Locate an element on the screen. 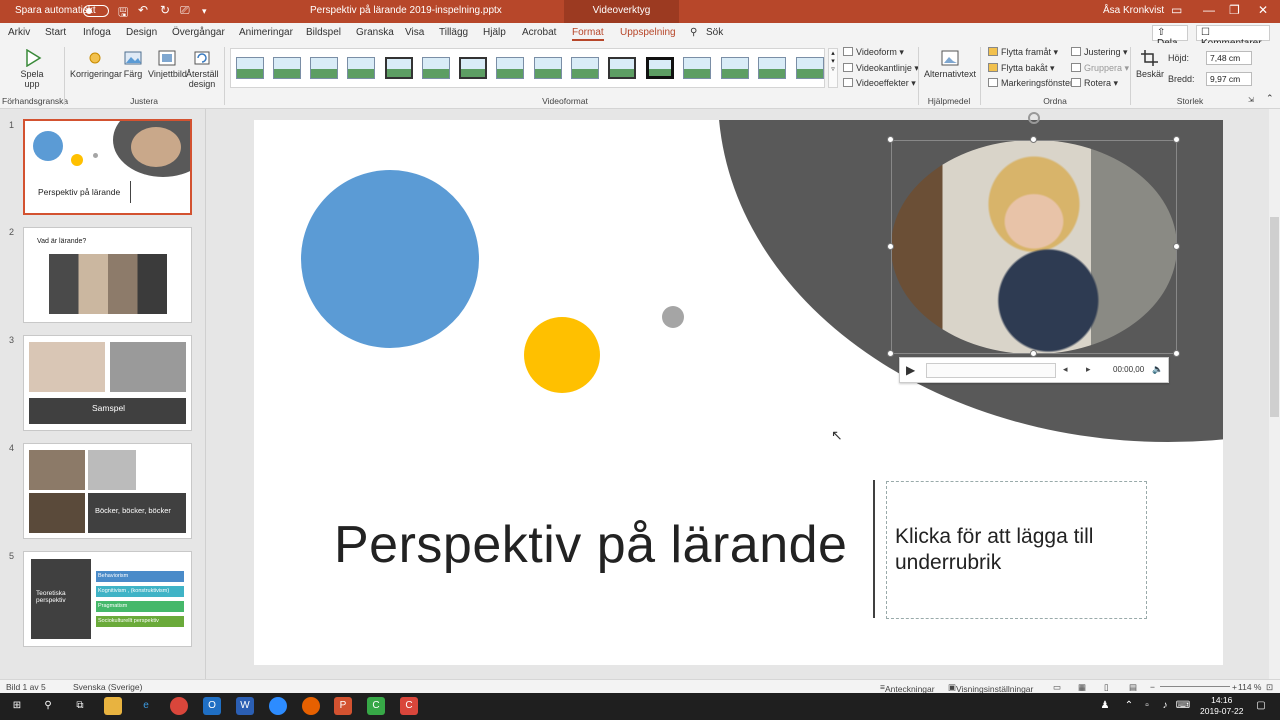 Image resolution: width=1280 pixels, height=720 pixels. tab-overgangar: Övergångar is located at coordinates (198, 32).